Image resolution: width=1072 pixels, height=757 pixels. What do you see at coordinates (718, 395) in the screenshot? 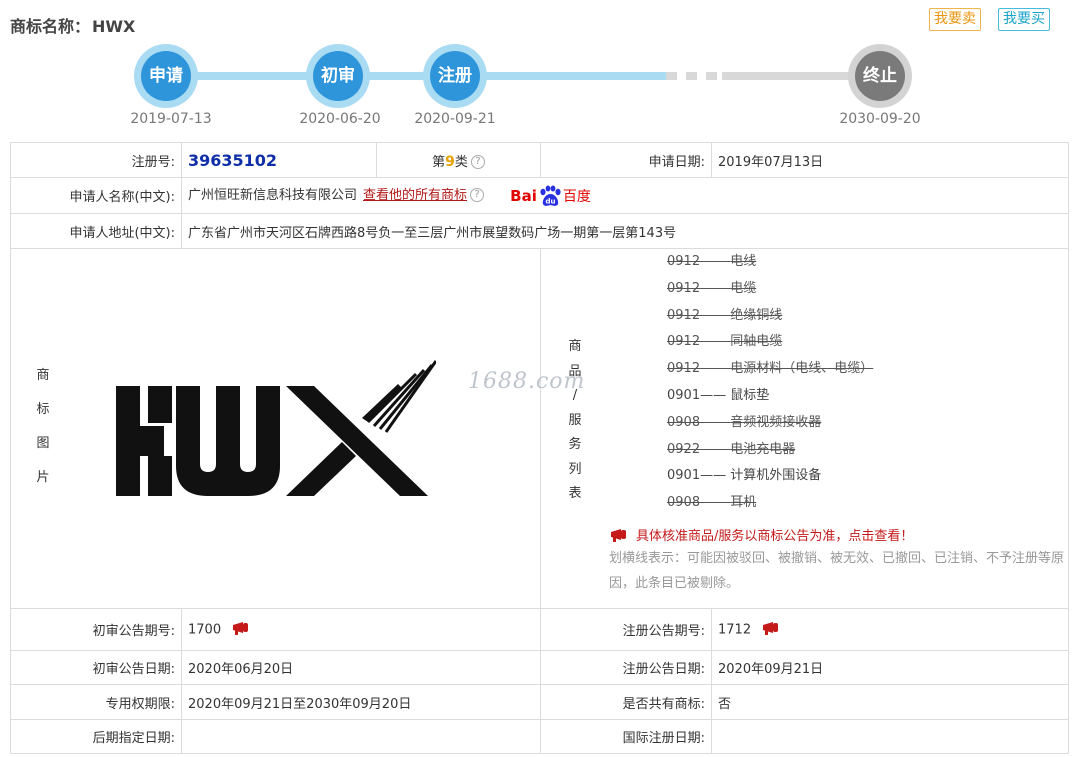
I see `goods-item: 0901—— 鼠标垫` at bounding box center [718, 395].